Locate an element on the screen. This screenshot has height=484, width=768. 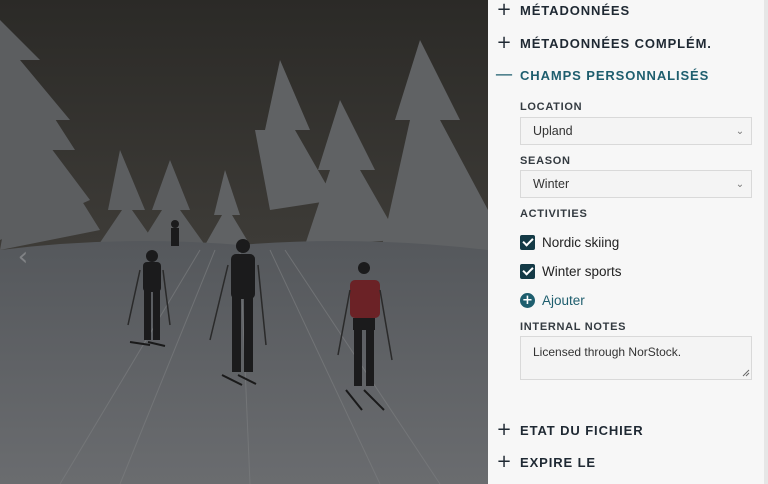
section-title: MÉTADONNÉES COMPLÉM. is located at coordinates (616, 43).